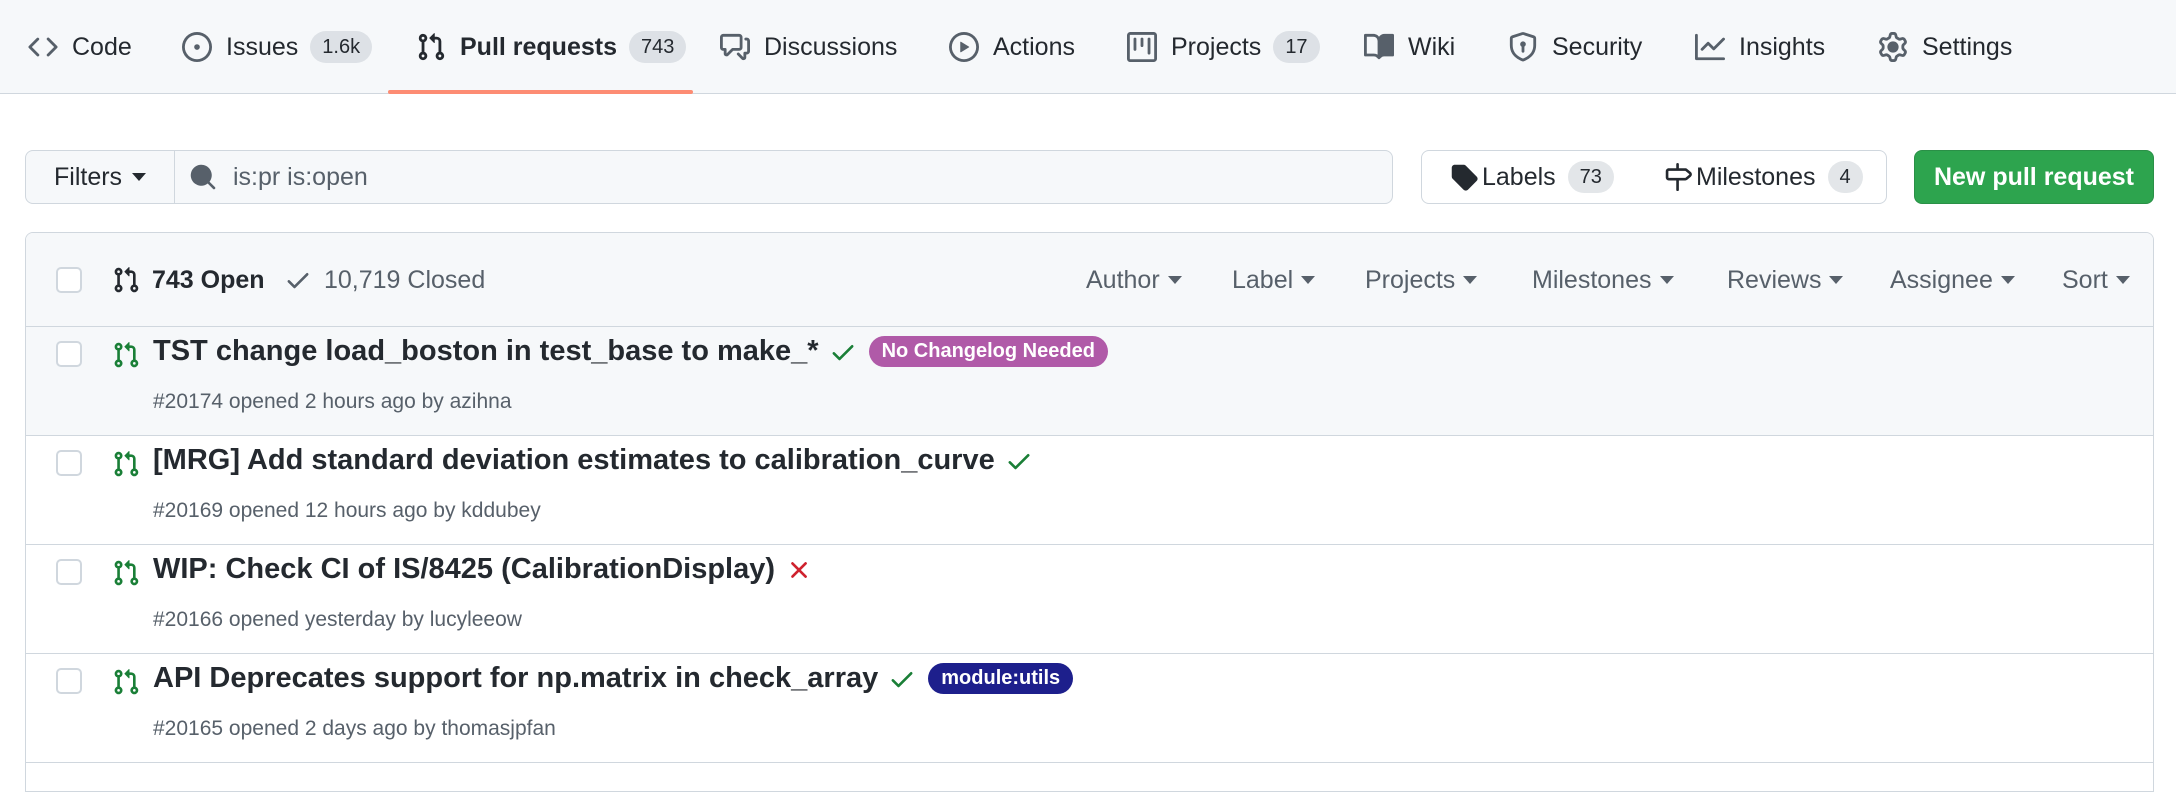 The height and width of the screenshot is (792, 2176). Describe the element at coordinates (1603, 280) in the screenshot. I see `milestones-filter: Milestones` at that location.